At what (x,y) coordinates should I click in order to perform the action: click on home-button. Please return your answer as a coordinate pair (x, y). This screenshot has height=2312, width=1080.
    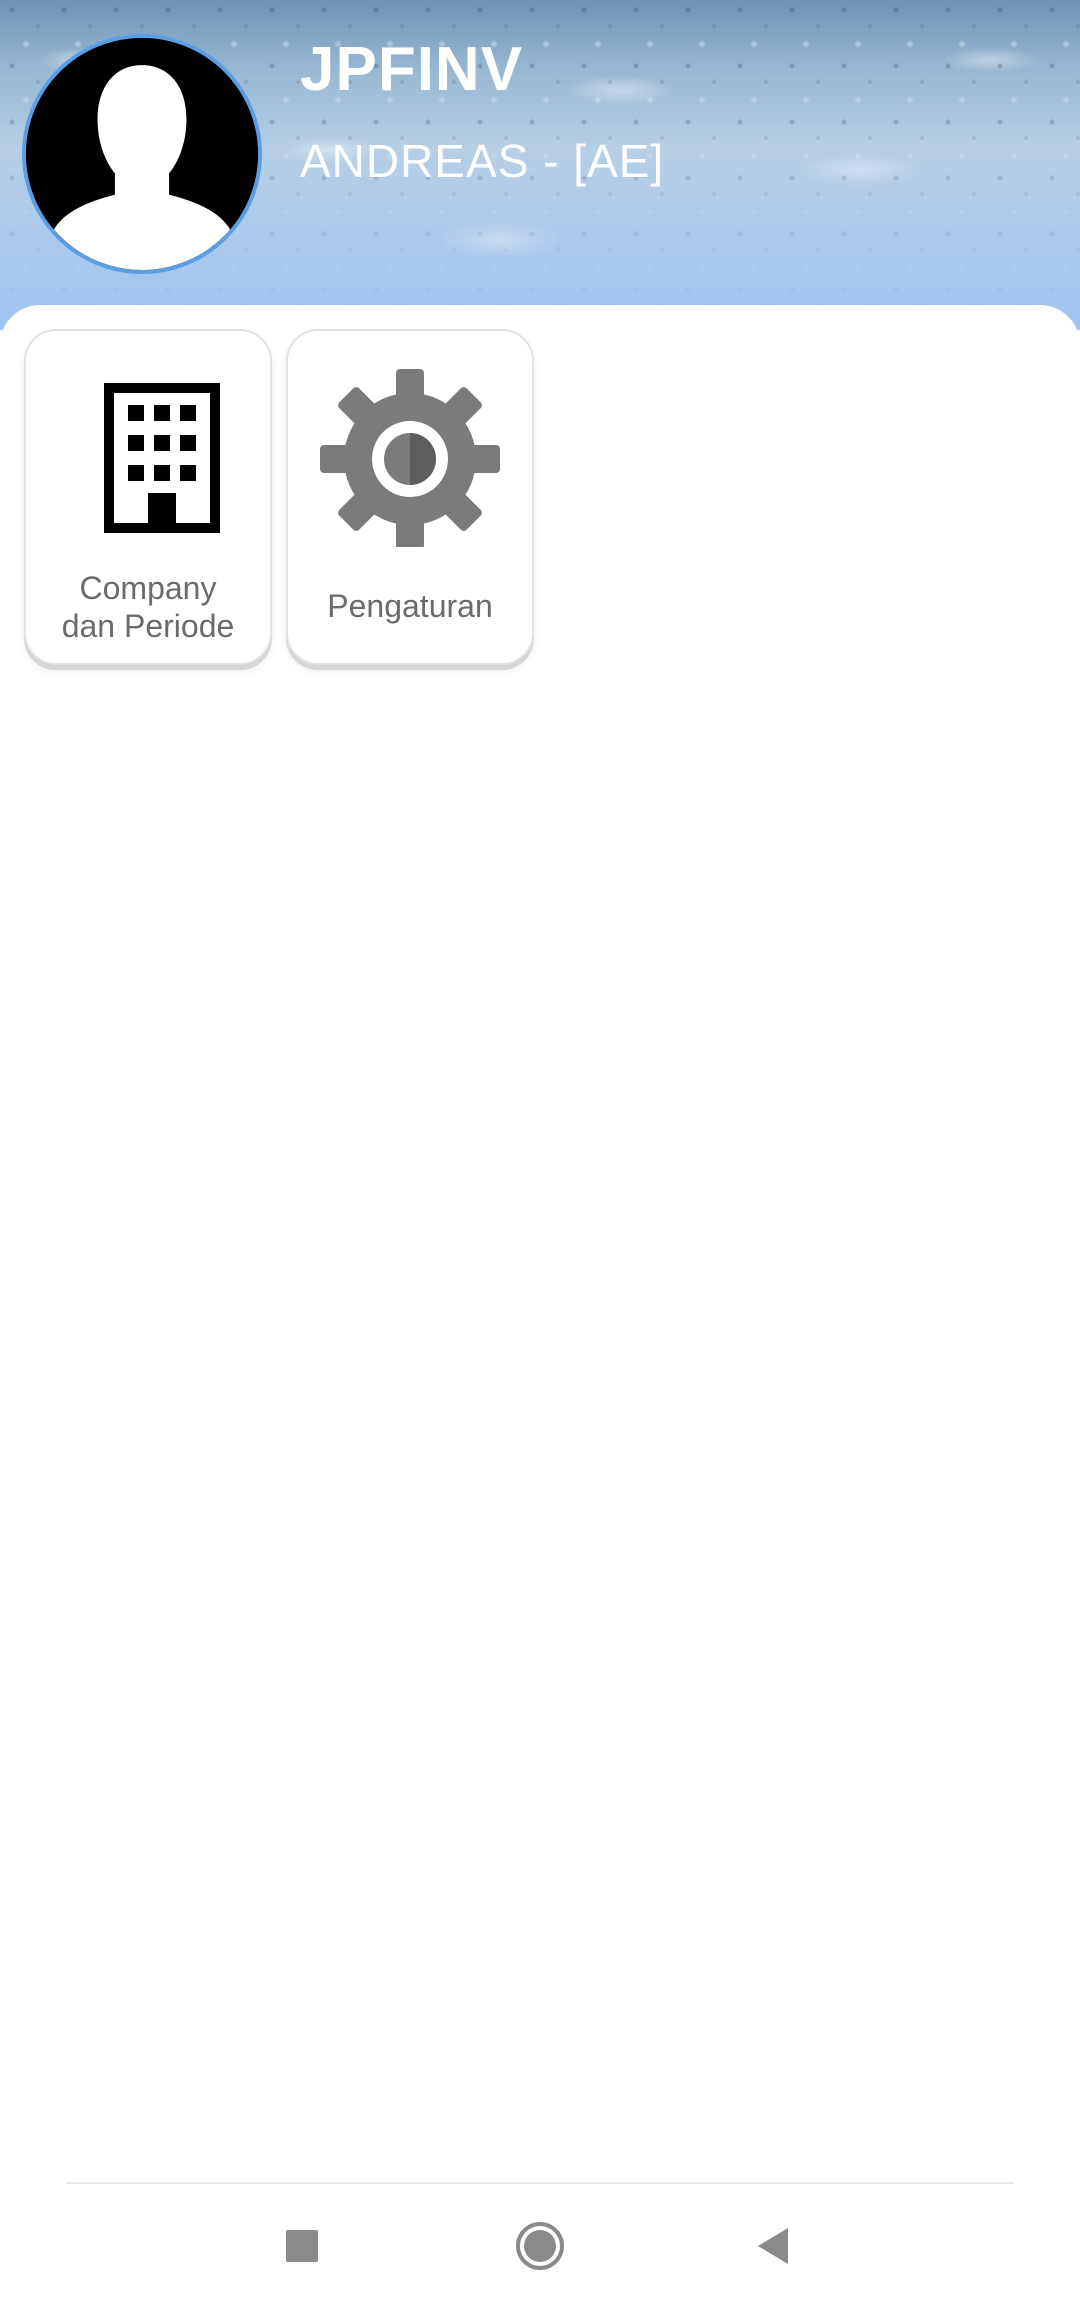
    Looking at the image, I should click on (540, 2246).